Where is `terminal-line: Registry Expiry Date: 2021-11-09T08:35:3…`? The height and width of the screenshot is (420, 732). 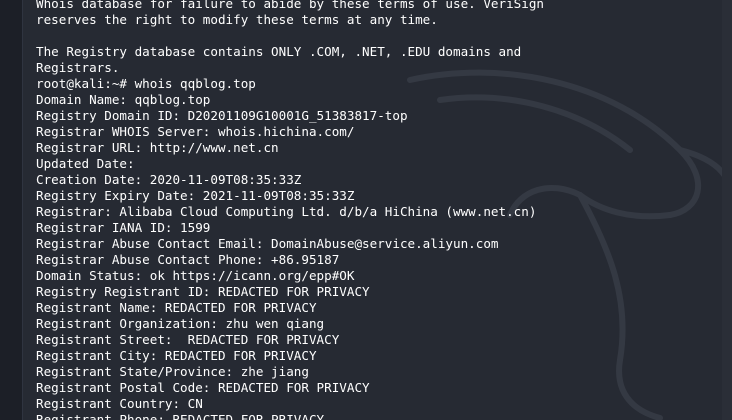 terminal-line: Registry Expiry Date: 2021-11-09T08:35:3… is located at coordinates (195, 195).